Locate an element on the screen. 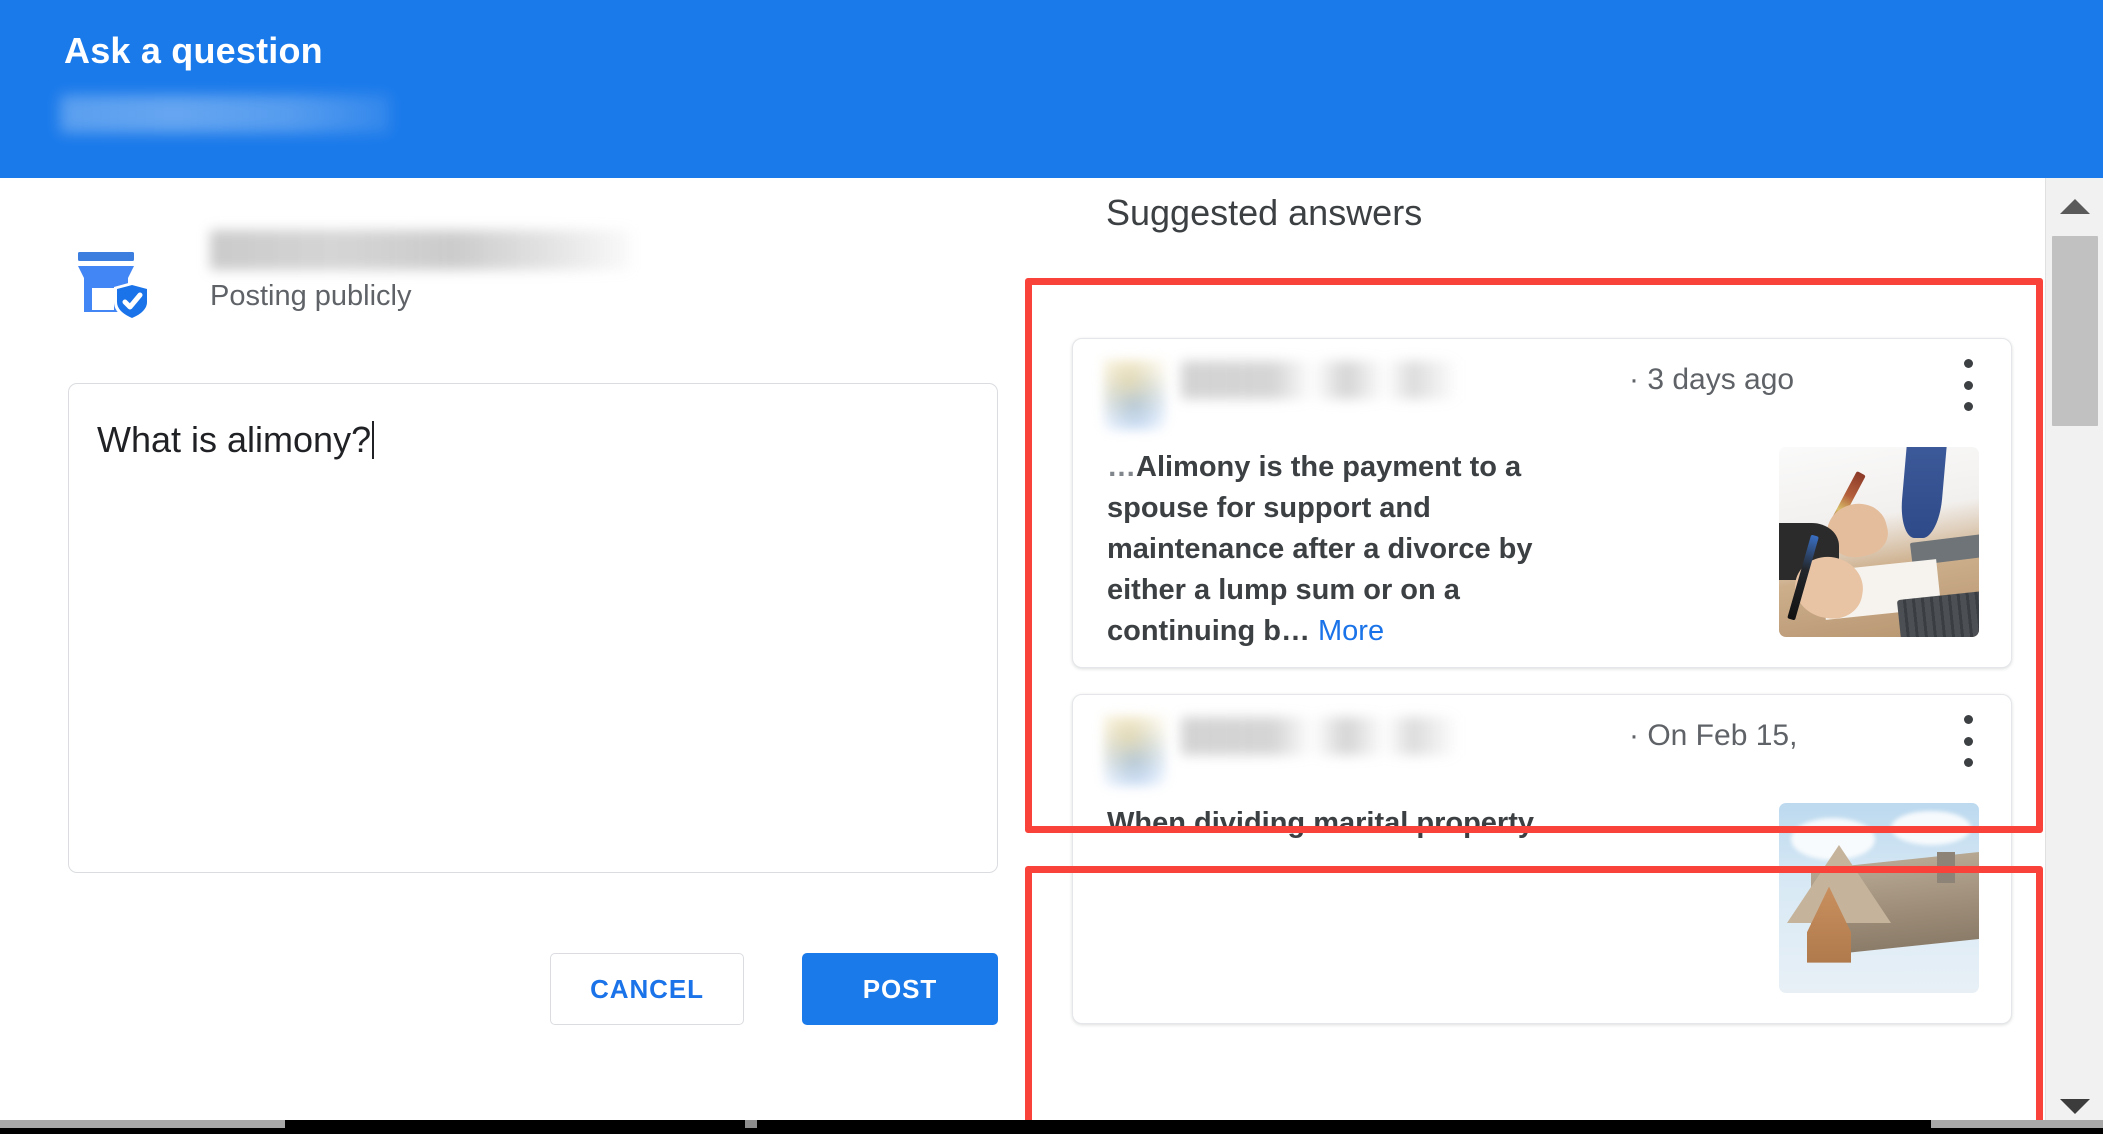 The height and width of the screenshot is (1134, 2103). answer-snippet: When dividing marital property is located at coordinates (1357, 823).